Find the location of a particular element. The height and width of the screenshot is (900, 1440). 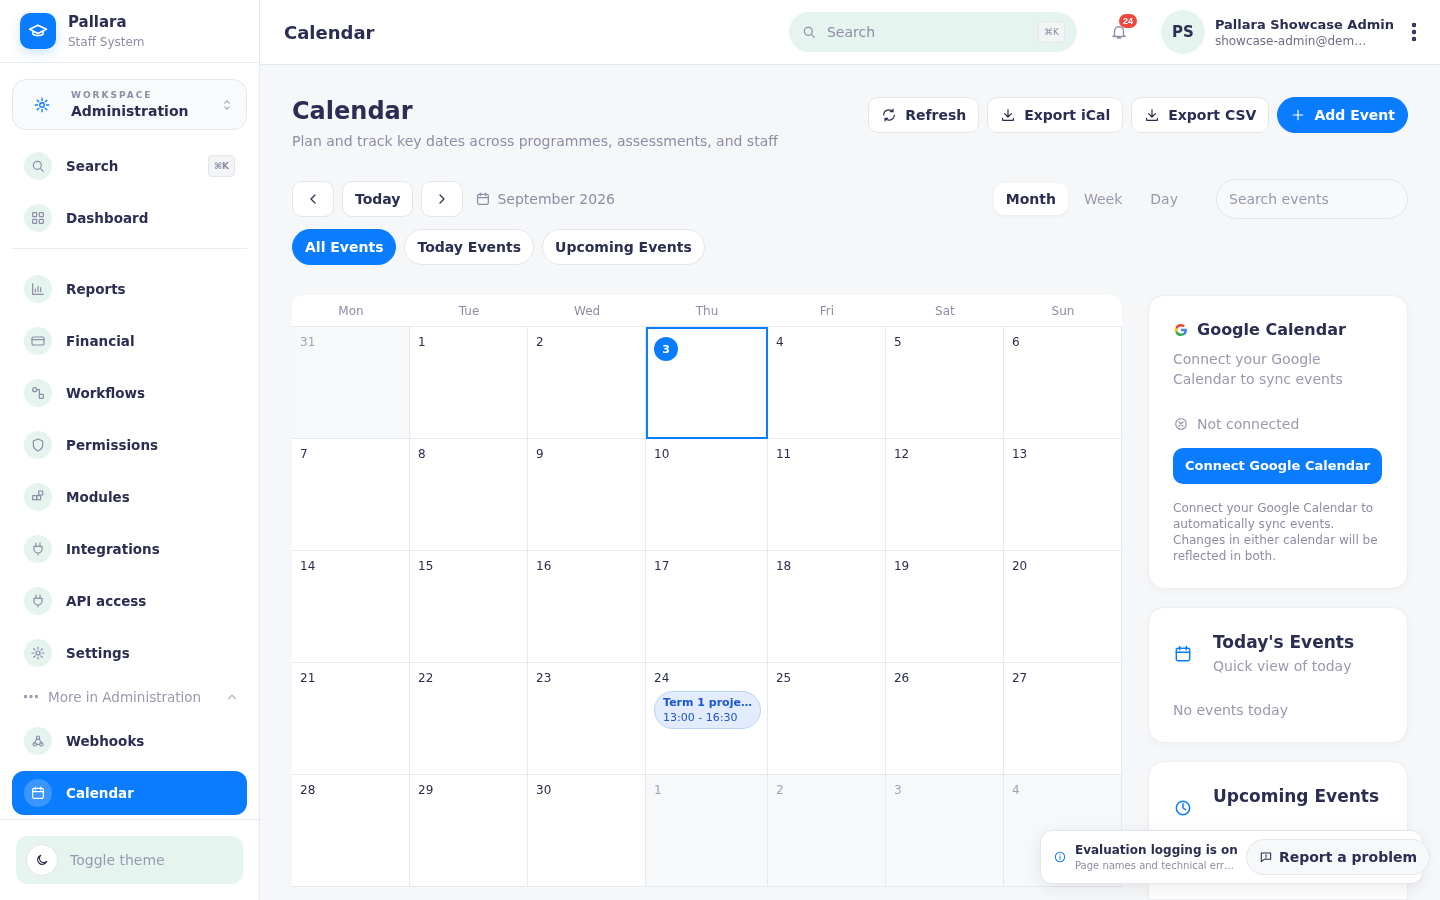

day-number: 26 is located at coordinates (901, 678).